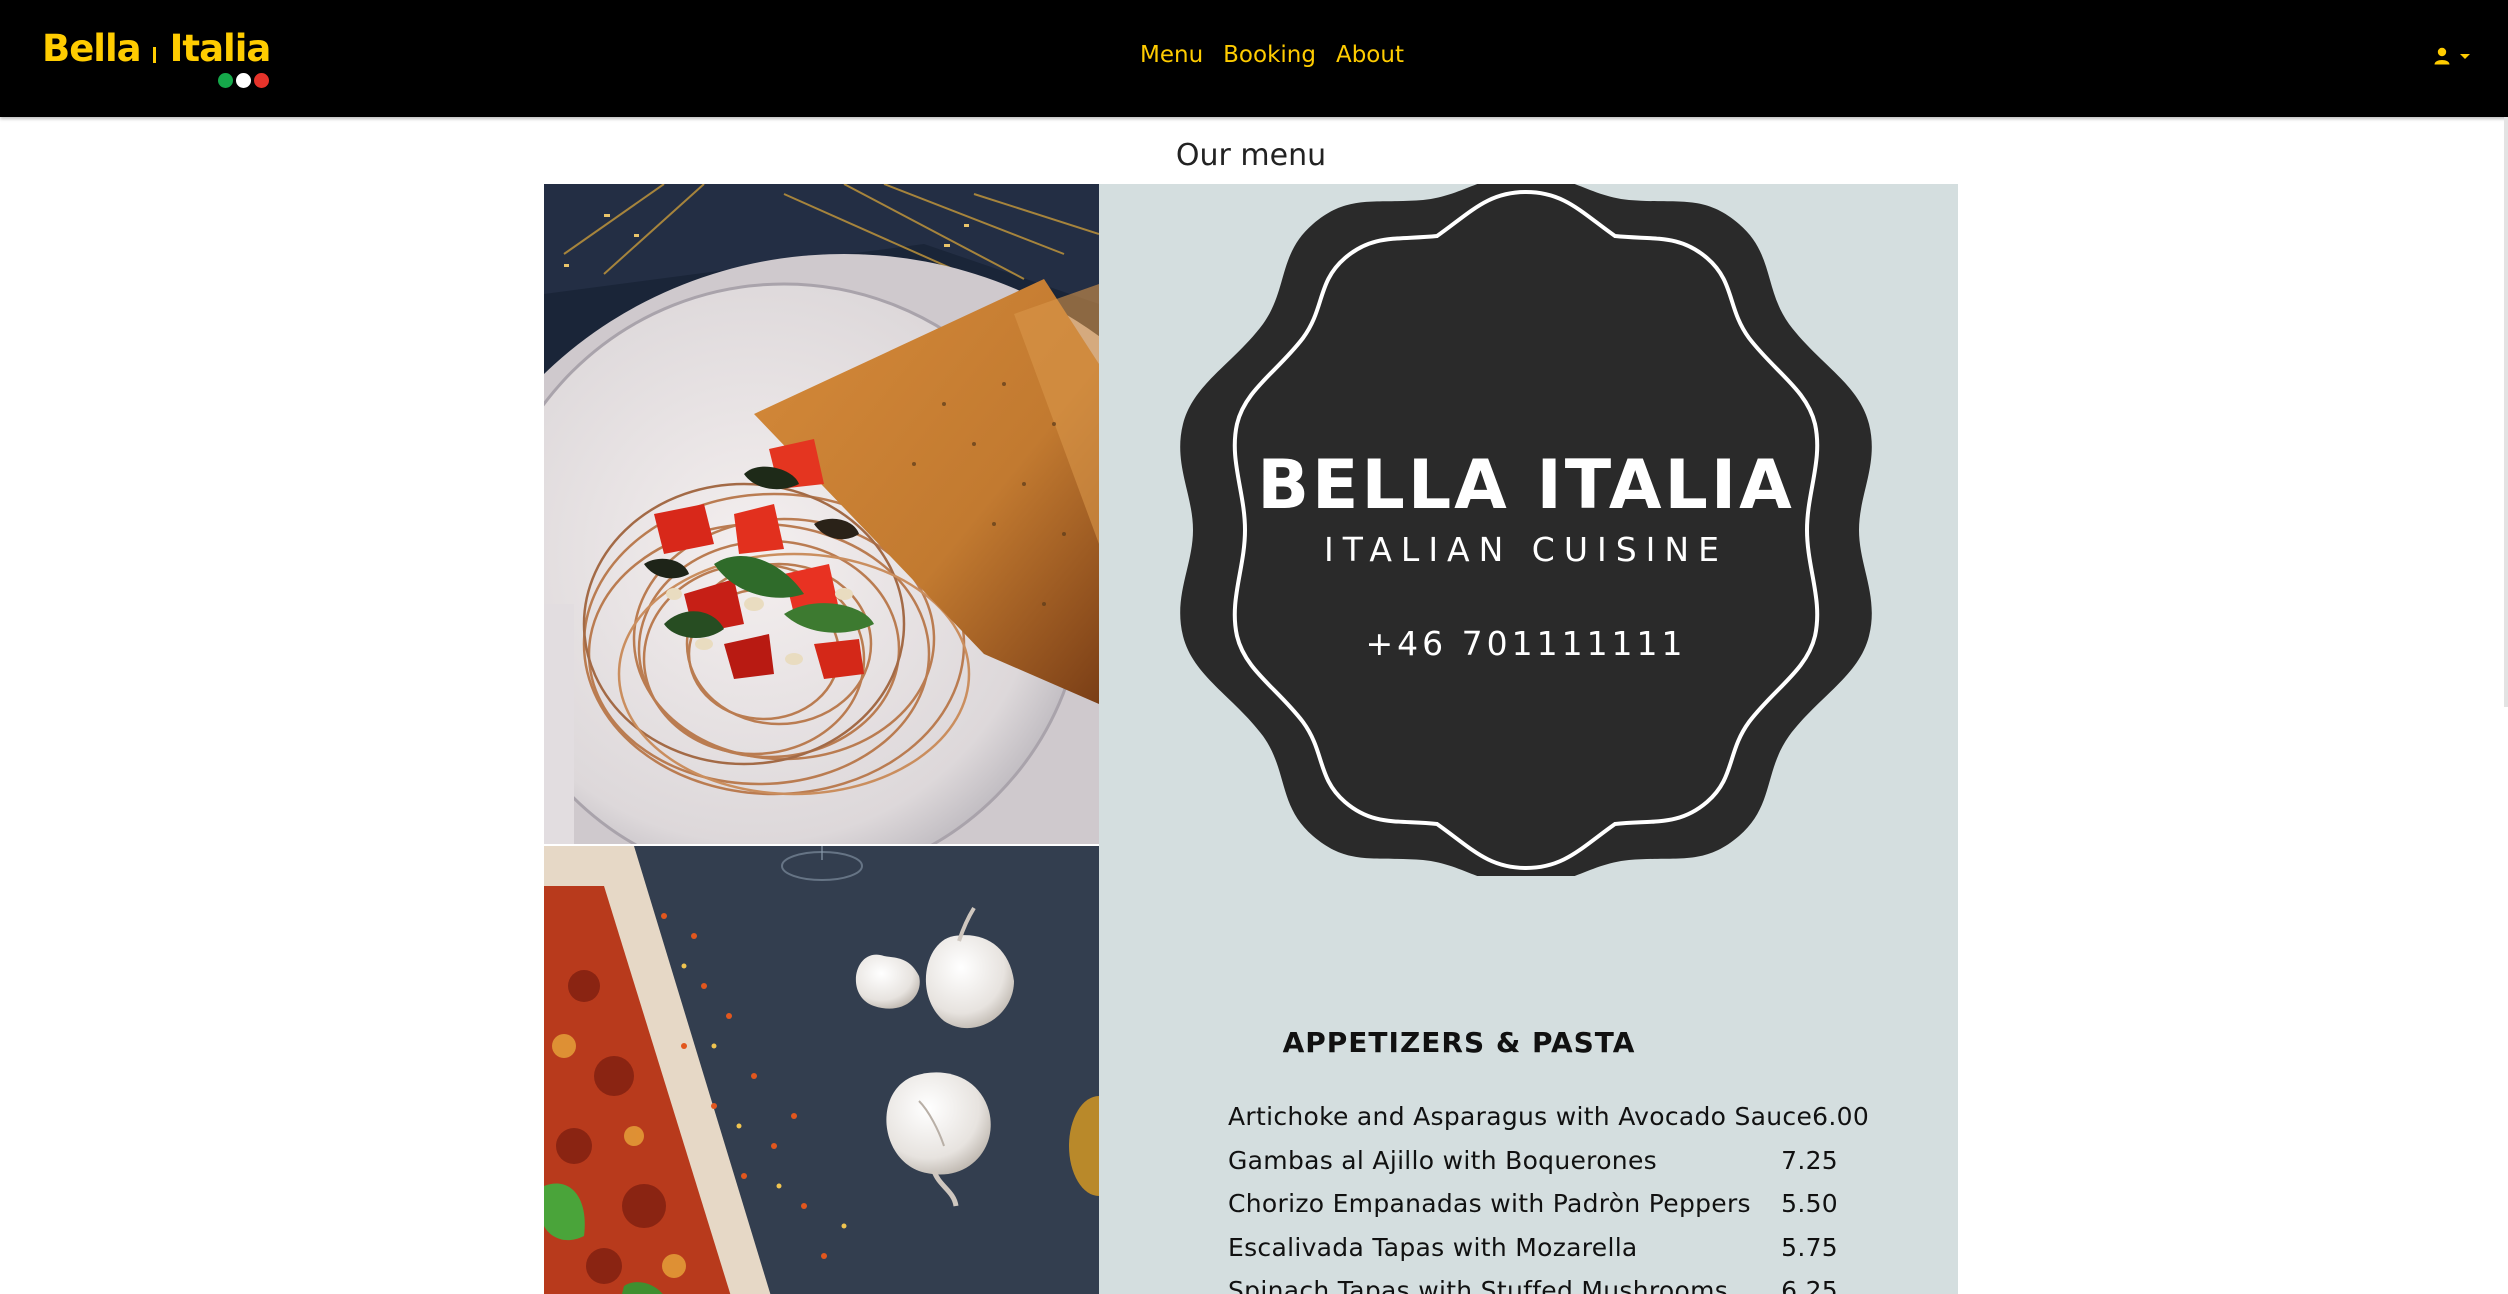 This screenshot has width=2508, height=1294. What do you see at coordinates (821, 1070) in the screenshot?
I see `pizza-with-garlic-photo` at bounding box center [821, 1070].